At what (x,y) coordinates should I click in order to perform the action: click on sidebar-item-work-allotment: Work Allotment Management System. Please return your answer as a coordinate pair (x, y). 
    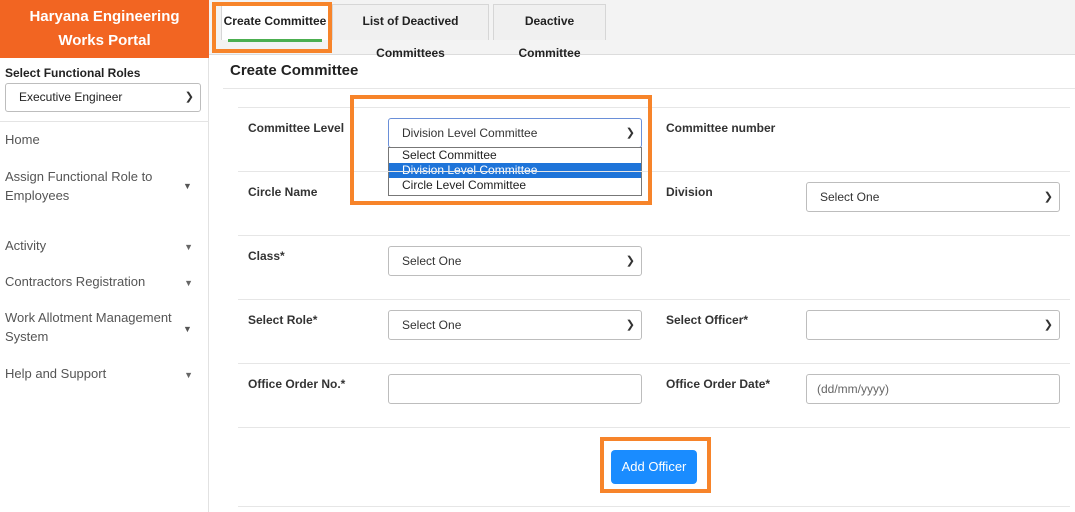
    Looking at the image, I should click on (92, 327).